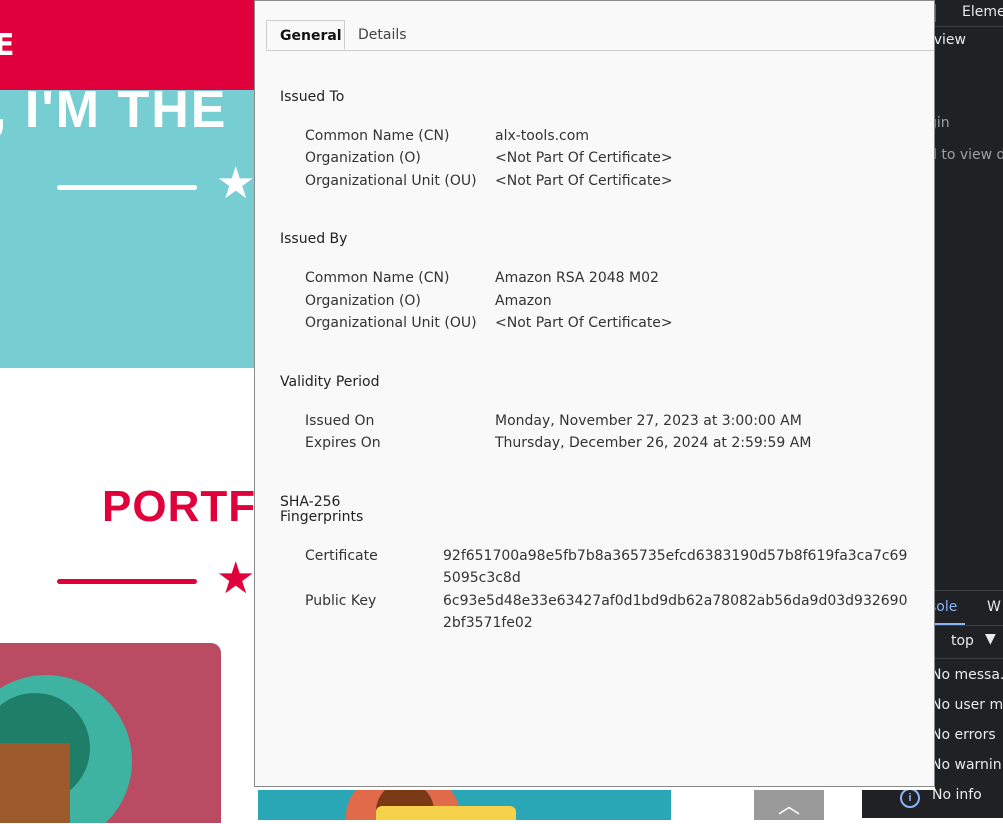  What do you see at coordinates (898, 804) in the screenshot?
I see `devtools-sidebar-strip: i` at bounding box center [898, 804].